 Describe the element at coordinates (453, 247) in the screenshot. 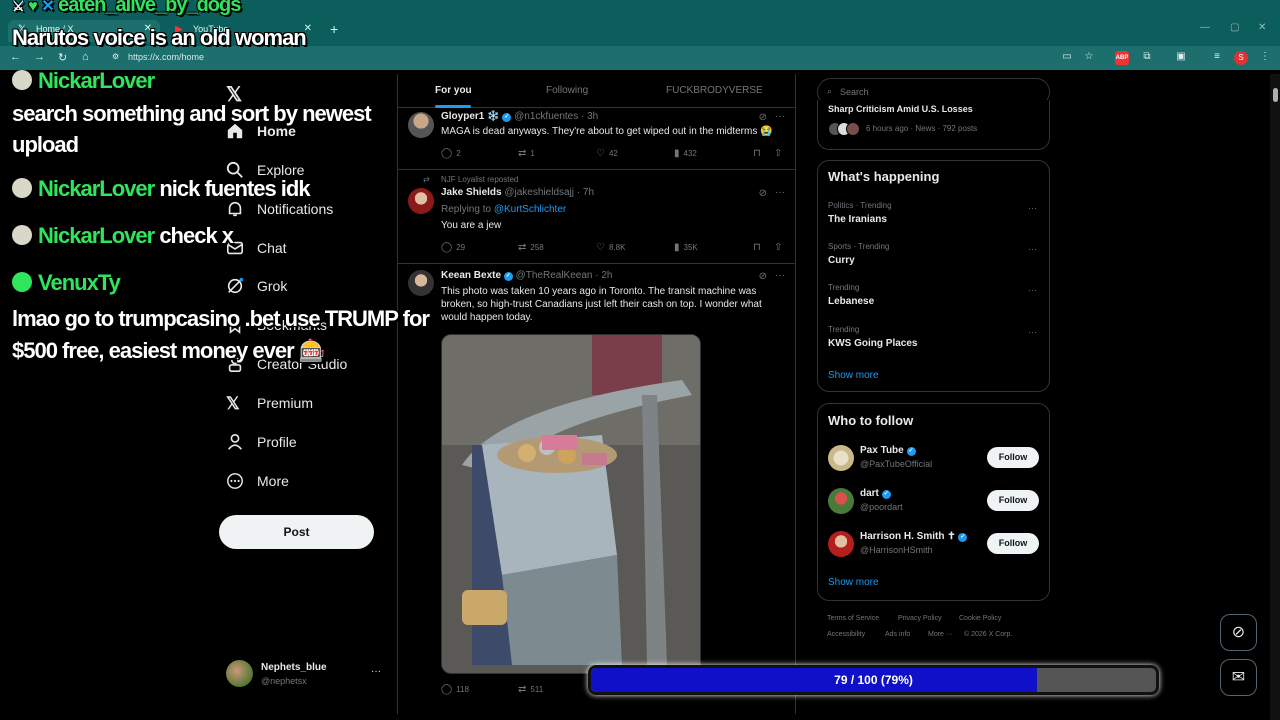

I see `reply-button: ◯ 29` at that location.